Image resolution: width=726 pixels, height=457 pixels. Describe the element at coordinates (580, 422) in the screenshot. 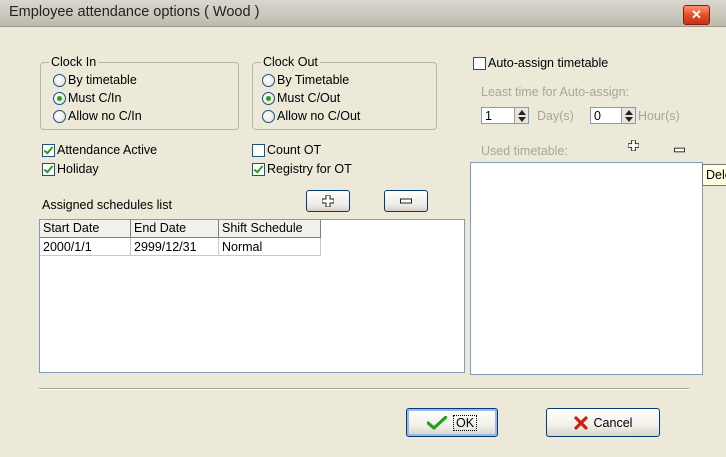

I see `x-mark-icon` at that location.